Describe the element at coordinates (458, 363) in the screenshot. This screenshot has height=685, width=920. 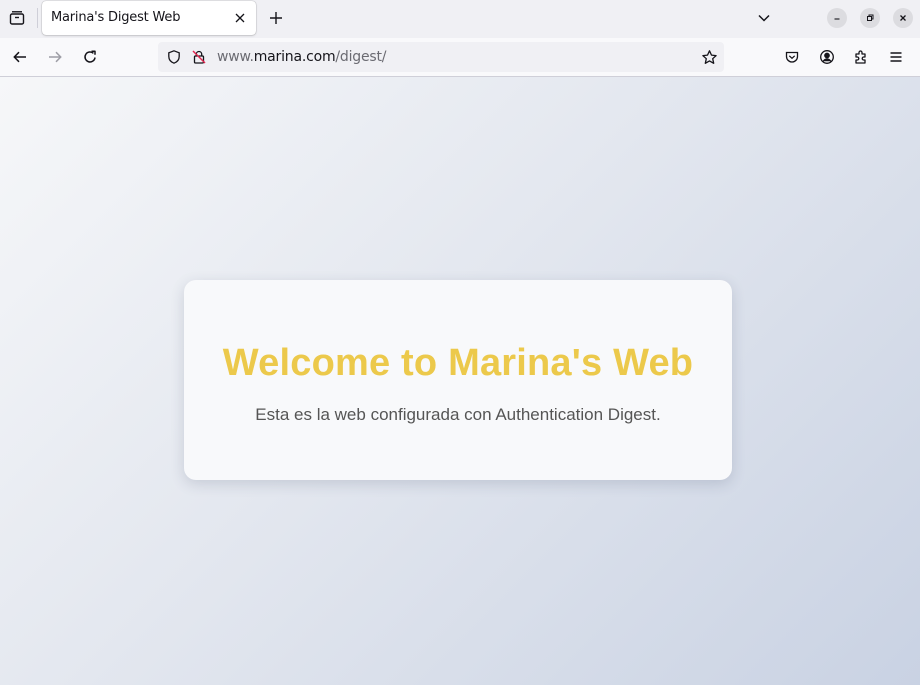
I see `page-heading: Welcome to Marina's Web` at that location.